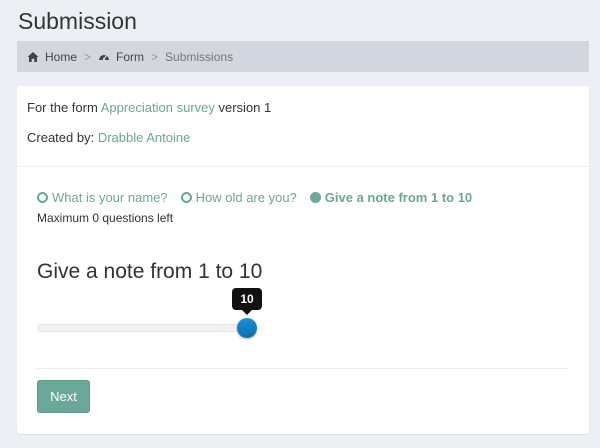  I want to click on note-slider, so click(147, 329).